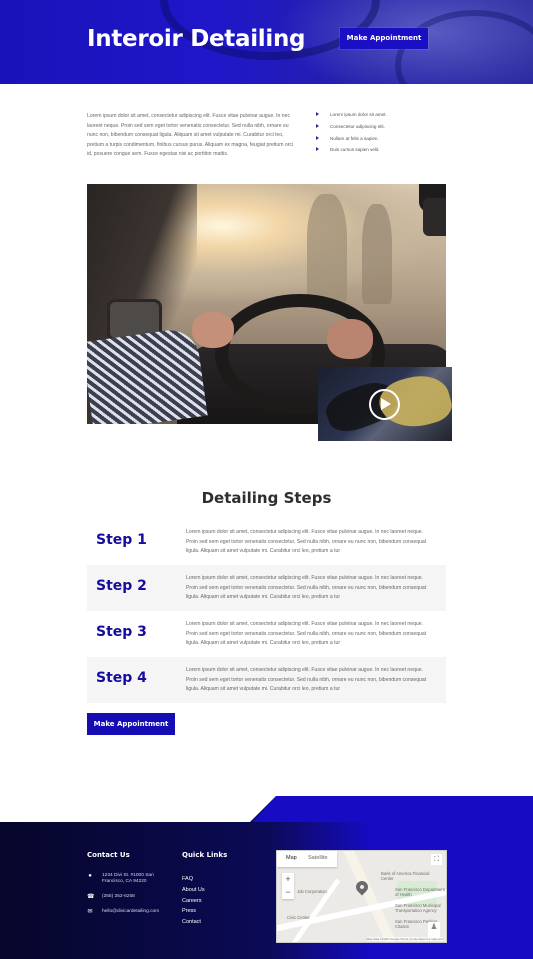 Image resolution: width=533 pixels, height=959 pixels. Describe the element at coordinates (288, 892) in the screenshot. I see `zoom-out-button: −` at that location.